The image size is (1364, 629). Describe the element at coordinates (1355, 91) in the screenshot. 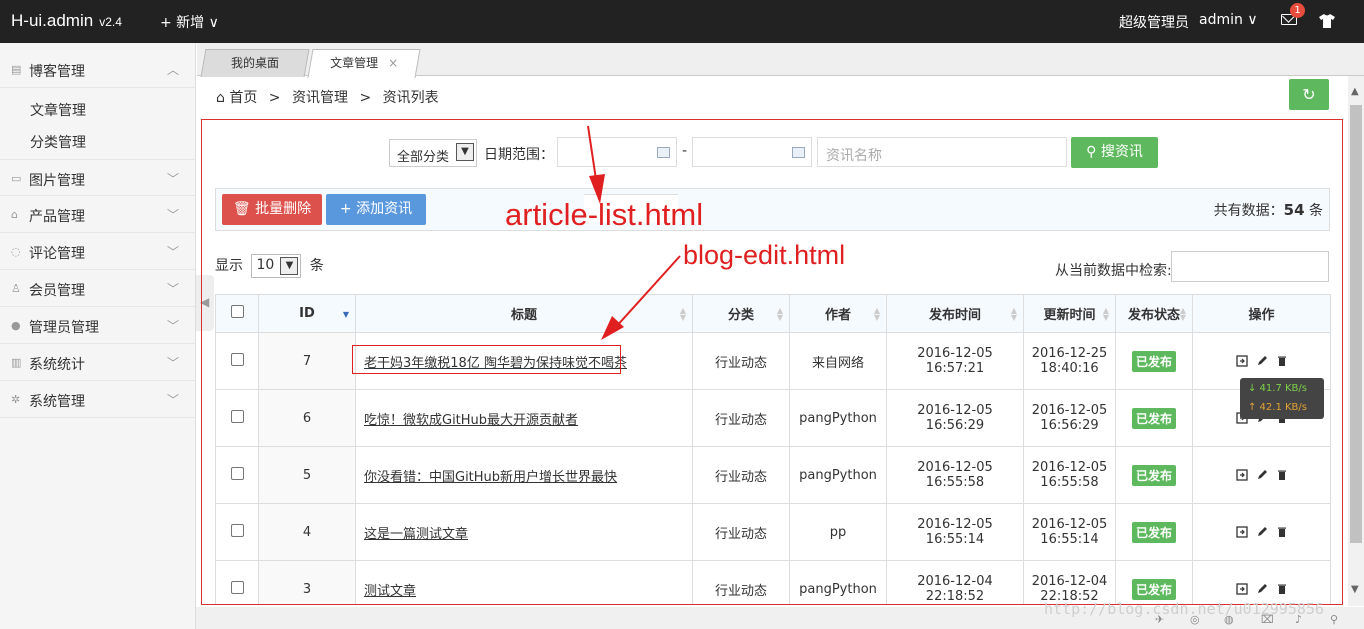

I see `scroll-up-icon: ▲` at that location.